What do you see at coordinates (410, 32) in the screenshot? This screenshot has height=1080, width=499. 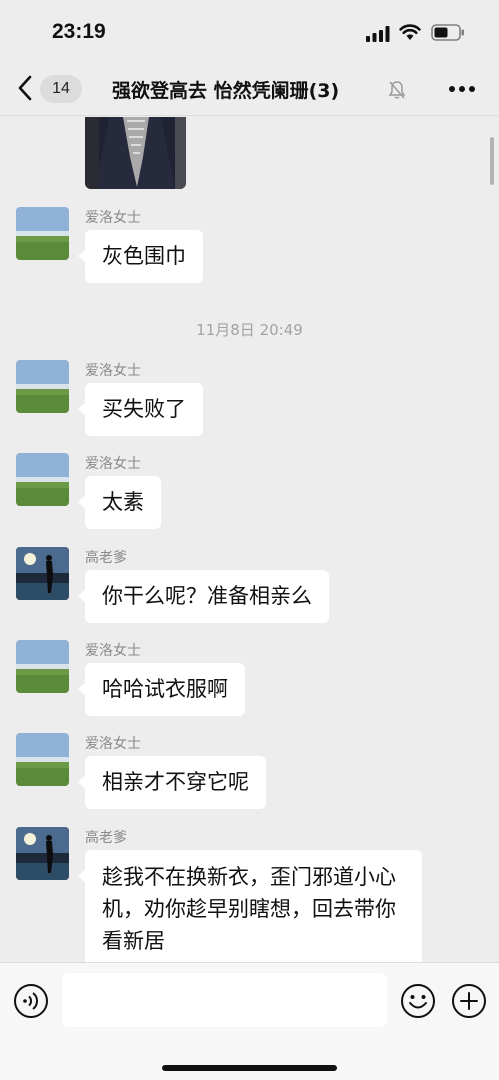 I see `wifi-icon` at bounding box center [410, 32].